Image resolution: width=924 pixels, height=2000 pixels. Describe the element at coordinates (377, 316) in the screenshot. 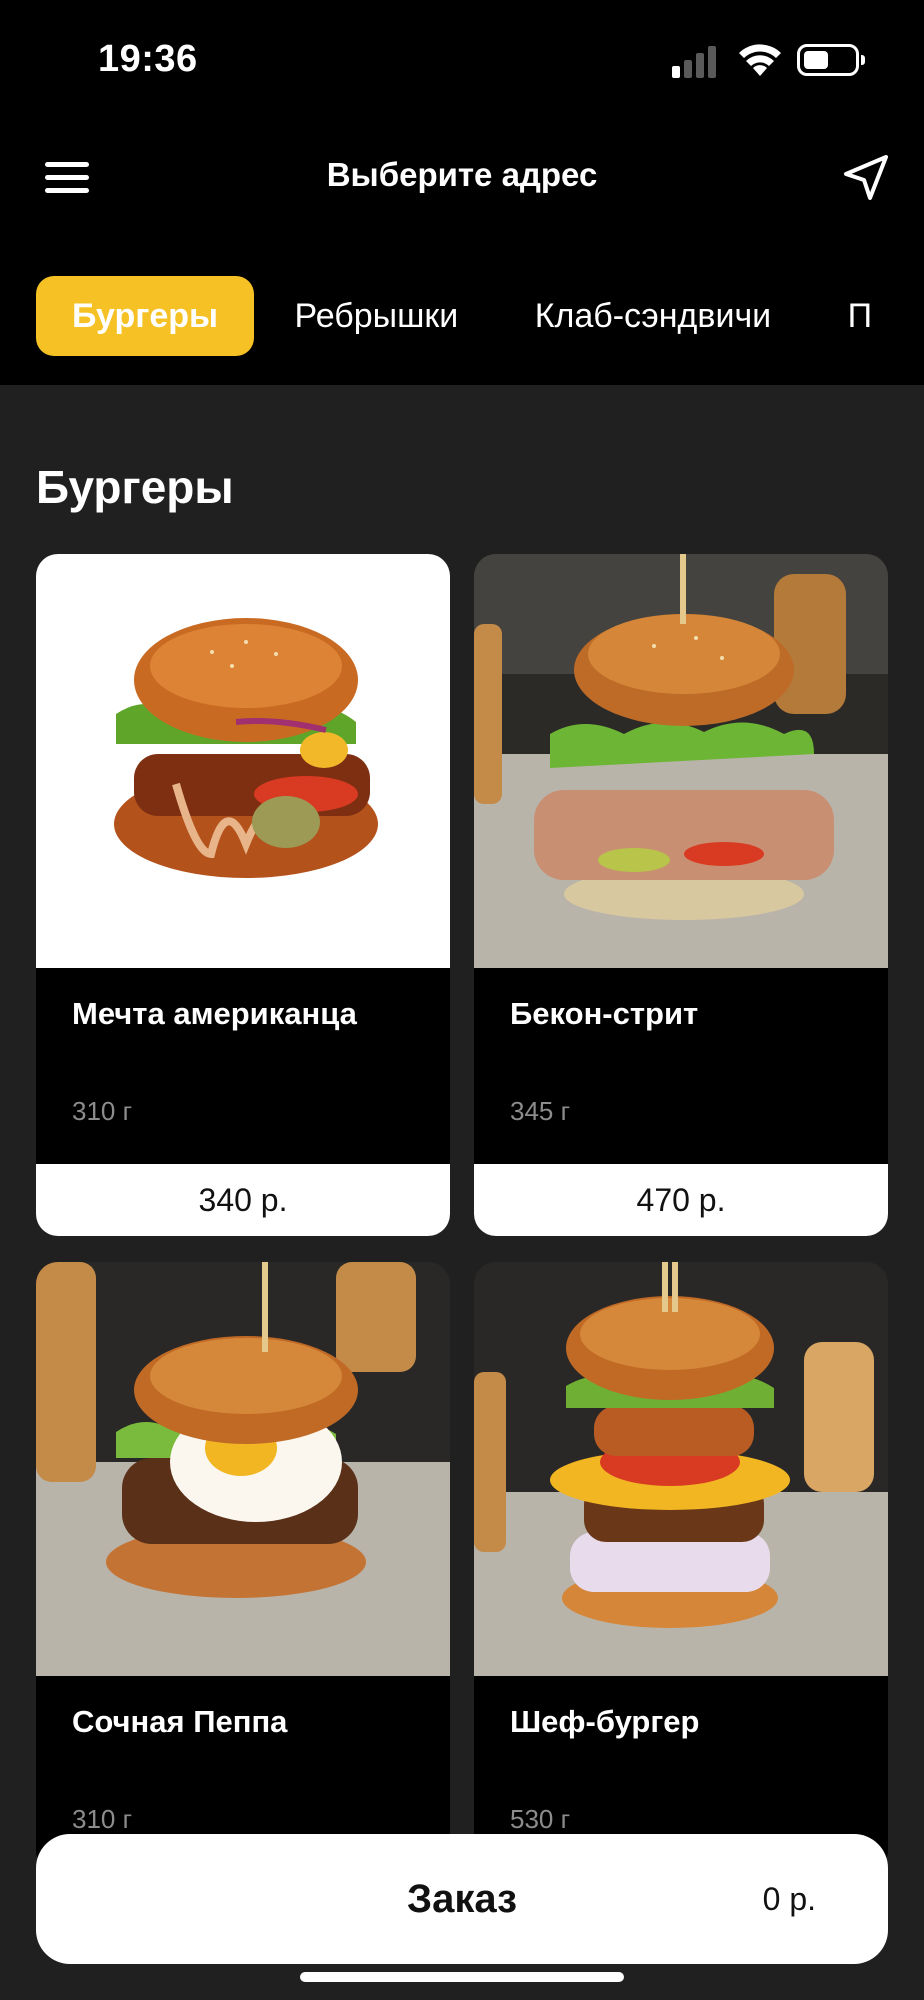

I see `tab-ribs: Ребрышки` at that location.